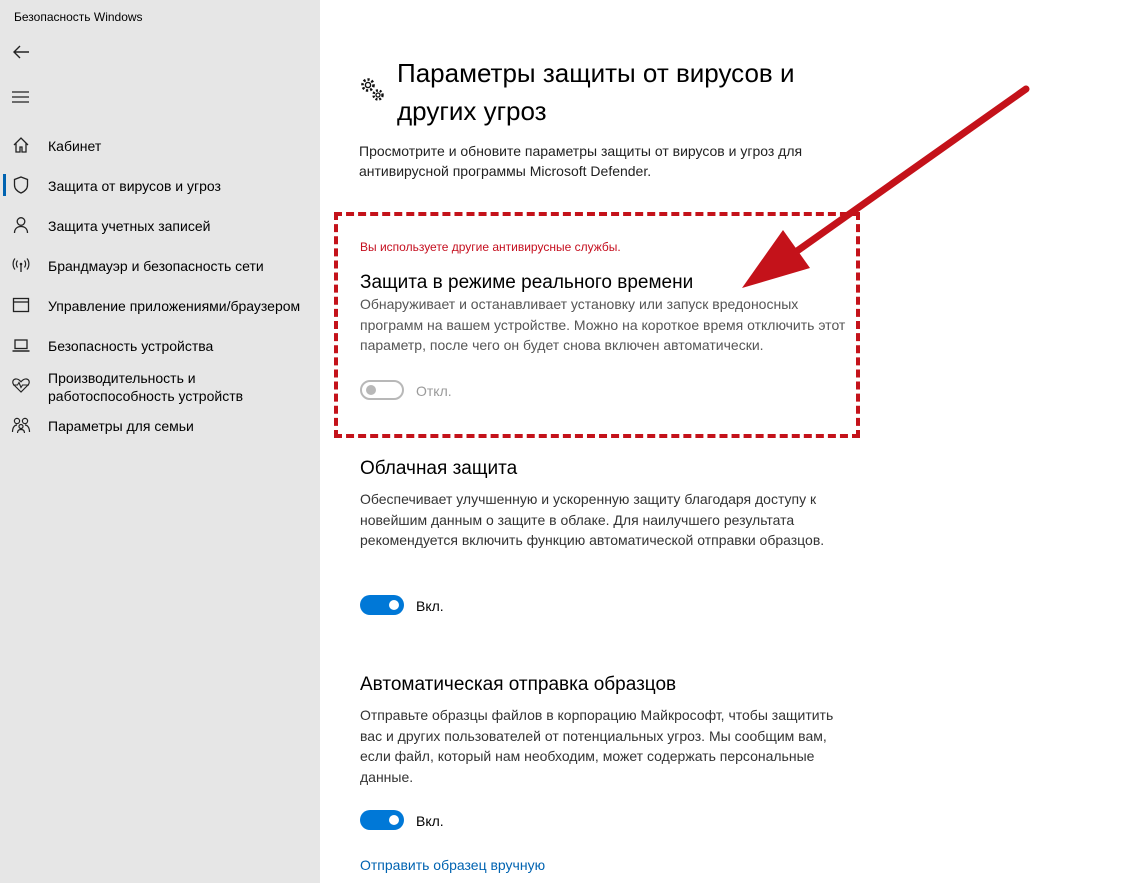 The width and height of the screenshot is (1129, 883). Describe the element at coordinates (21, 145) in the screenshot. I see `home-icon` at that location.